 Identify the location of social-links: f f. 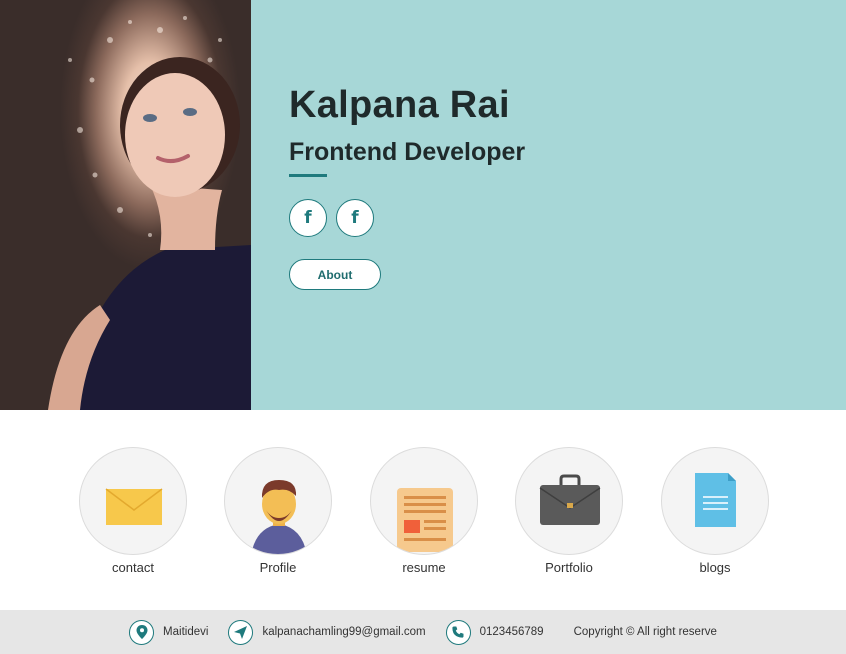
(549, 218).